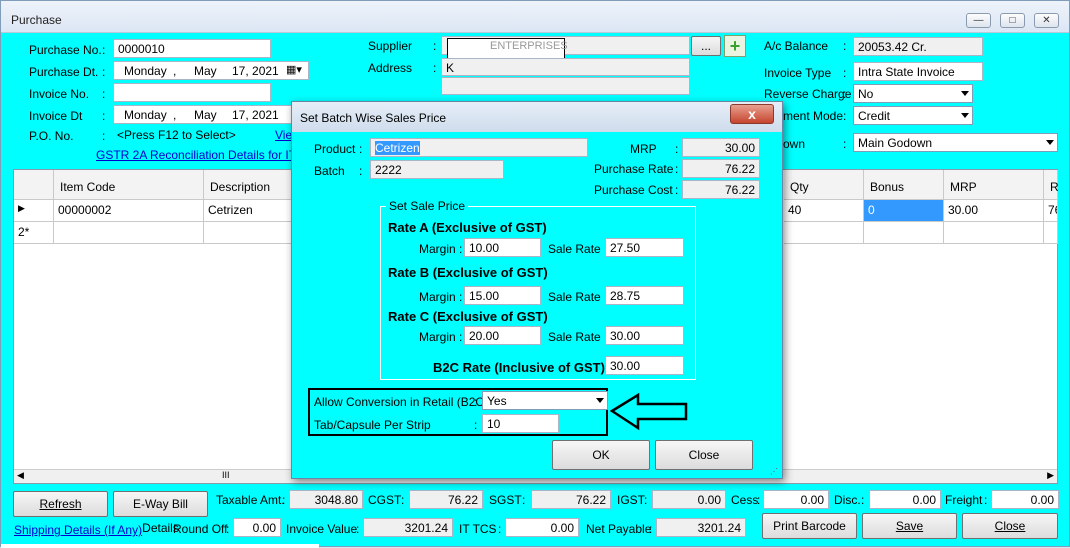 Image resolution: width=1070 pixels, height=548 pixels. I want to click on purchase-no-field: 0000010, so click(192, 48).